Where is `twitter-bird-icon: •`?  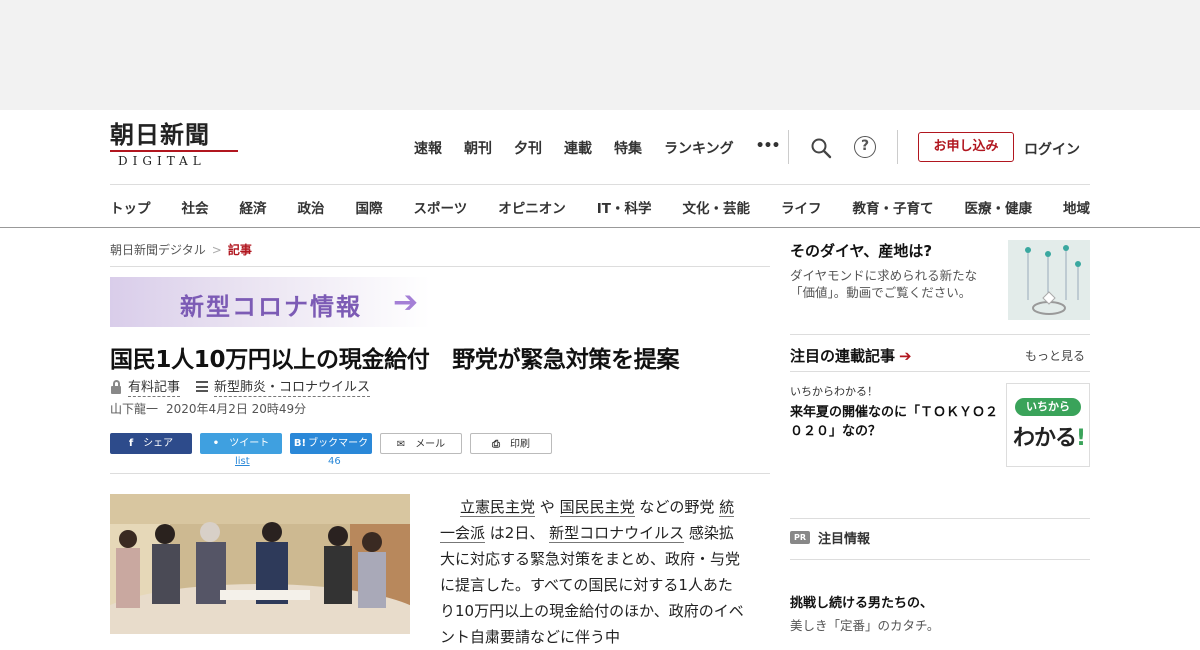 twitter-bird-icon: • is located at coordinates (216, 443).